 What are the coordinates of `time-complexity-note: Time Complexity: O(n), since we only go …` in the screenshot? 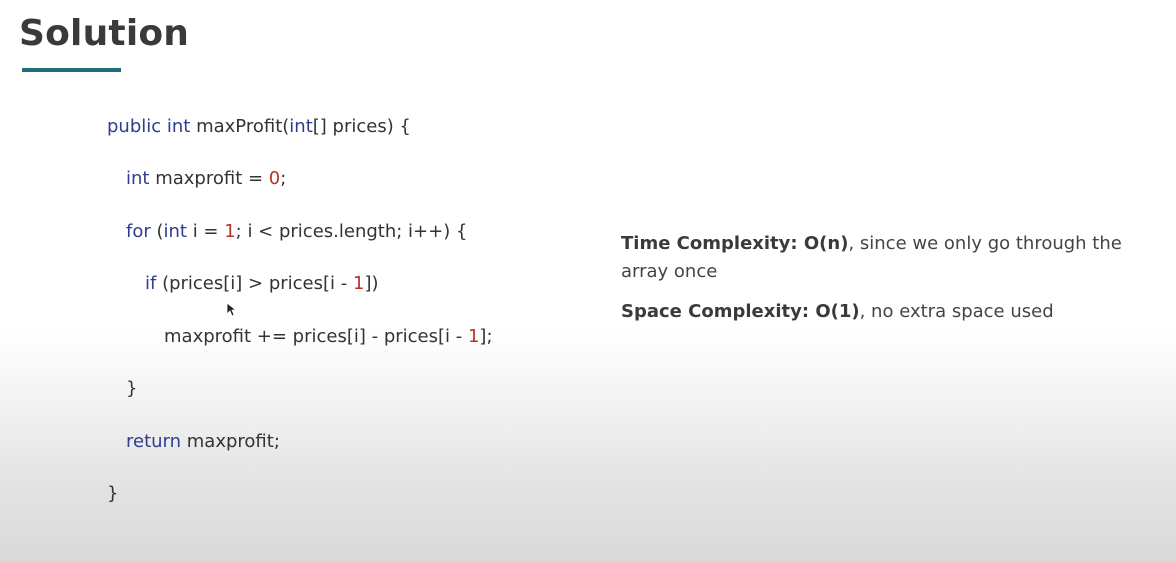 It's located at (881, 258).